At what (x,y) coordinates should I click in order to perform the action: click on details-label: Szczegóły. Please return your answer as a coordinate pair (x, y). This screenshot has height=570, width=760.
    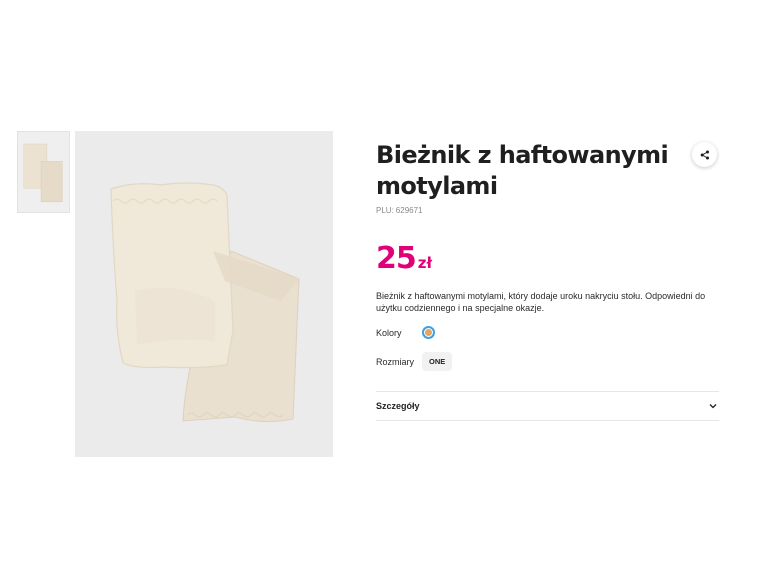
    Looking at the image, I should click on (398, 406).